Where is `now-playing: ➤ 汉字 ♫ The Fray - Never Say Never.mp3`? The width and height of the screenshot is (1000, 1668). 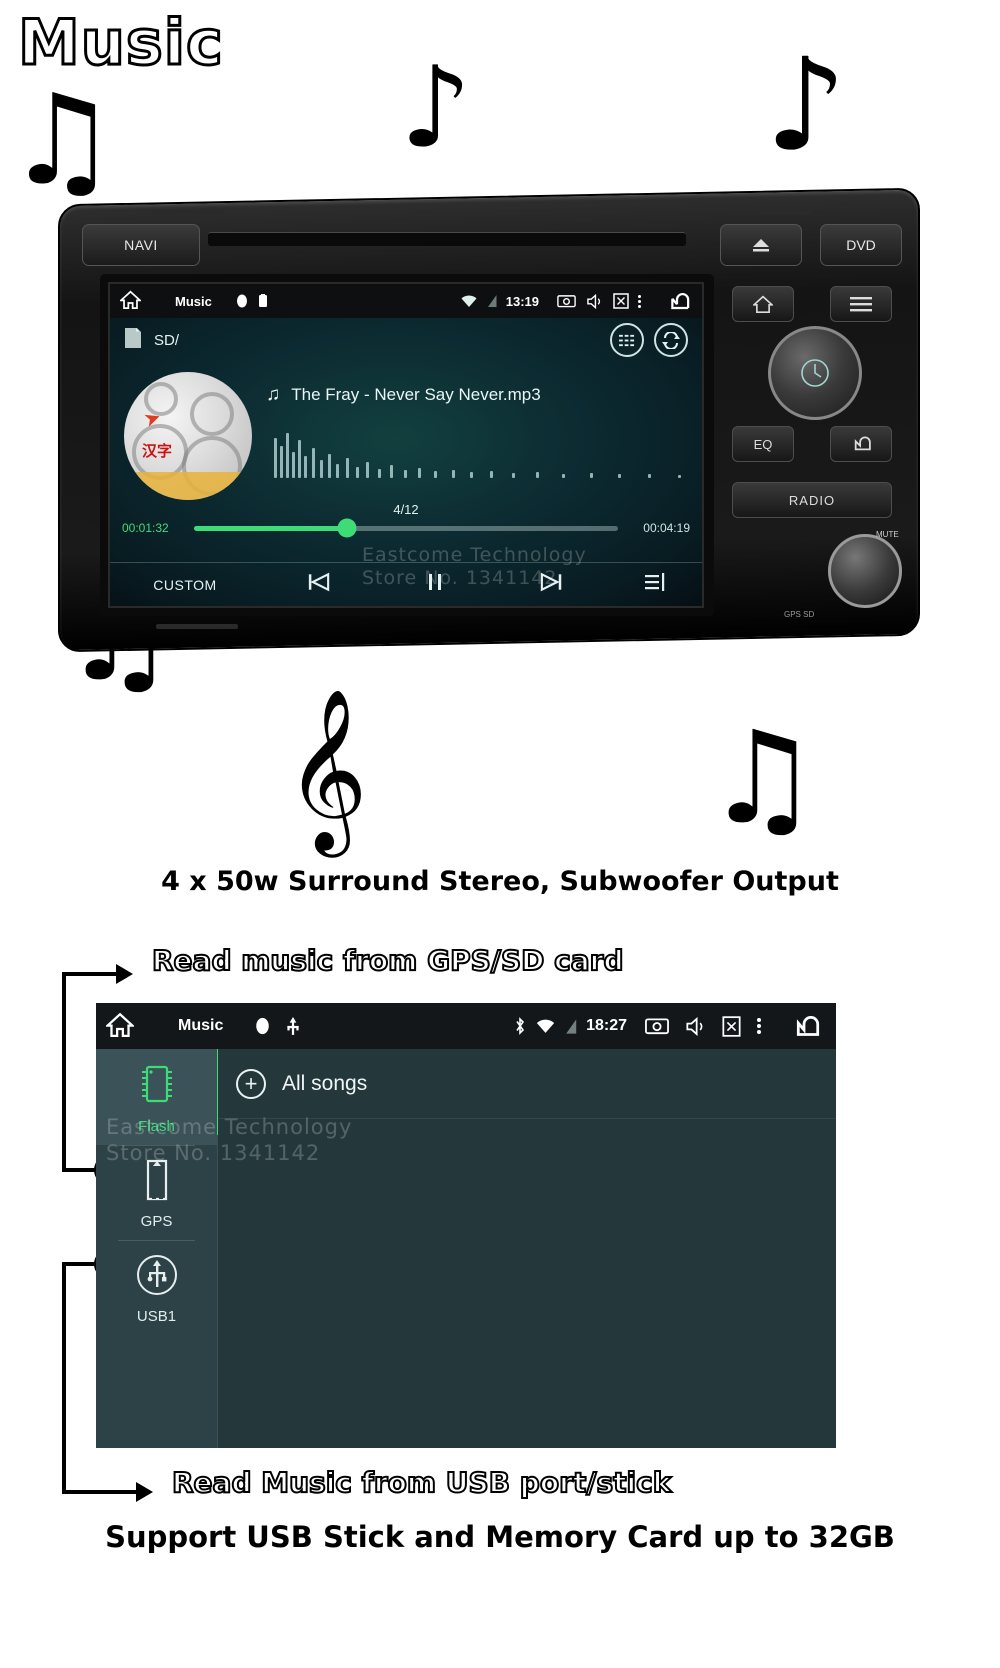 now-playing: ➤ 汉字 ♫ The Fray - Never Say Never.mp3 is located at coordinates (406, 431).